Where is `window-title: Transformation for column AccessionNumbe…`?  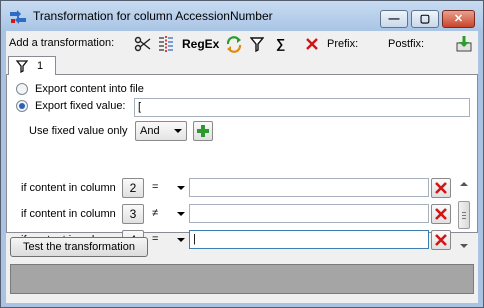
window-title: Transformation for column AccessionNumbe… is located at coordinates (153, 16).